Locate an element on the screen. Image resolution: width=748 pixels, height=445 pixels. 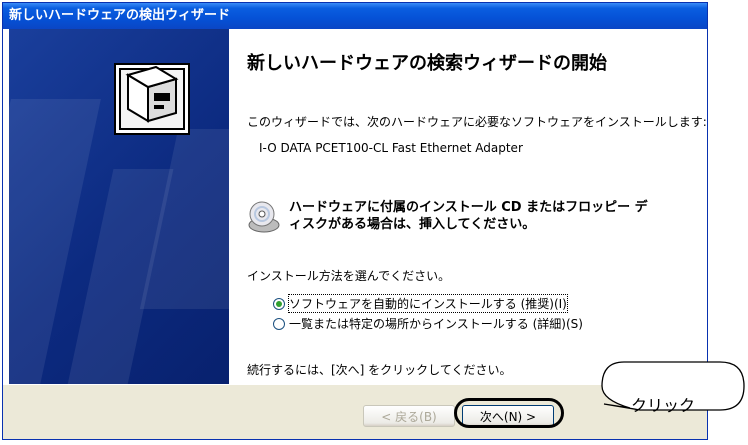
option-auto-install: ソフトウェアを自動的にインストールする (推奨)(I) is located at coordinates (420, 303).